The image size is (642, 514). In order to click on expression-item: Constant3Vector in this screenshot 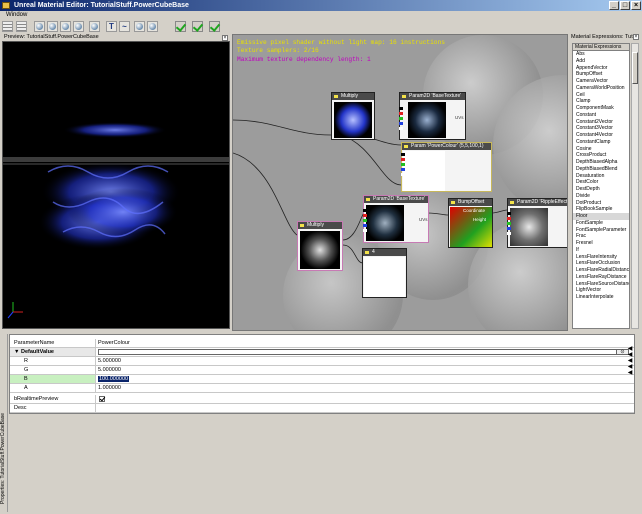, I will do `click(601, 128)`.